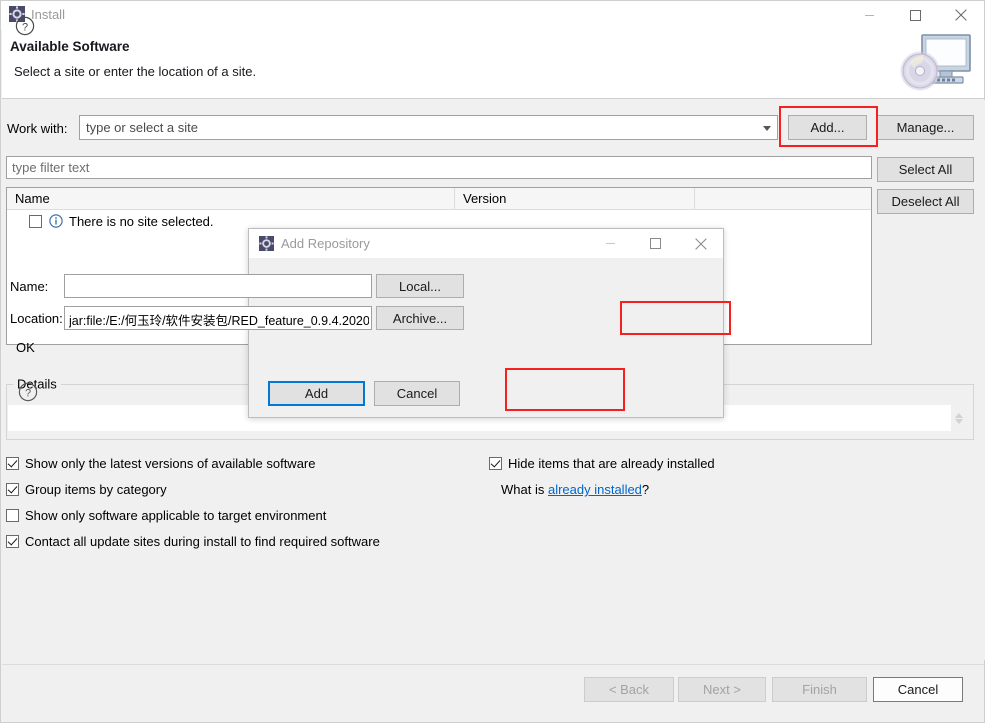  Describe the element at coordinates (51, 167) in the screenshot. I see `filter-placeholder: type filter text` at that location.